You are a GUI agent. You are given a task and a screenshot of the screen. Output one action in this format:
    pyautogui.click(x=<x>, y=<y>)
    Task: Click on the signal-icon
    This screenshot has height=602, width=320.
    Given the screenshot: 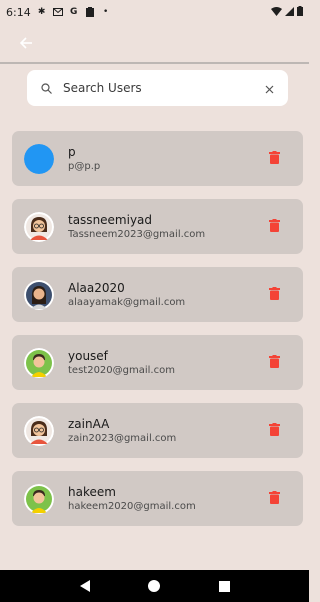 What is the action you would take?
    pyautogui.click(x=289, y=12)
    